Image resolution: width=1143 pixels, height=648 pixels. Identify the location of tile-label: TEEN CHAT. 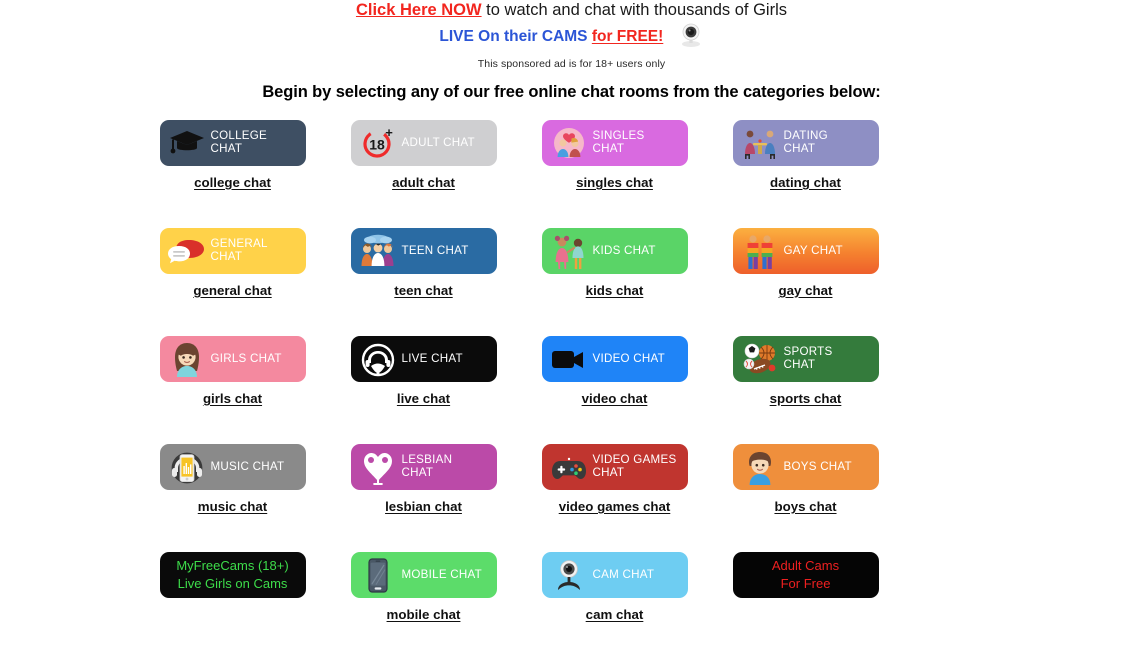
(435, 250).